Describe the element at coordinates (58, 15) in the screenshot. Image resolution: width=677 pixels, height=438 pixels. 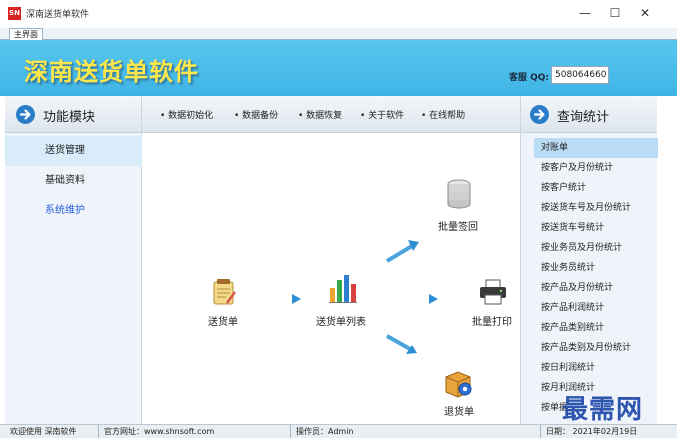
I see `window-title: 深南送货单软件` at that location.